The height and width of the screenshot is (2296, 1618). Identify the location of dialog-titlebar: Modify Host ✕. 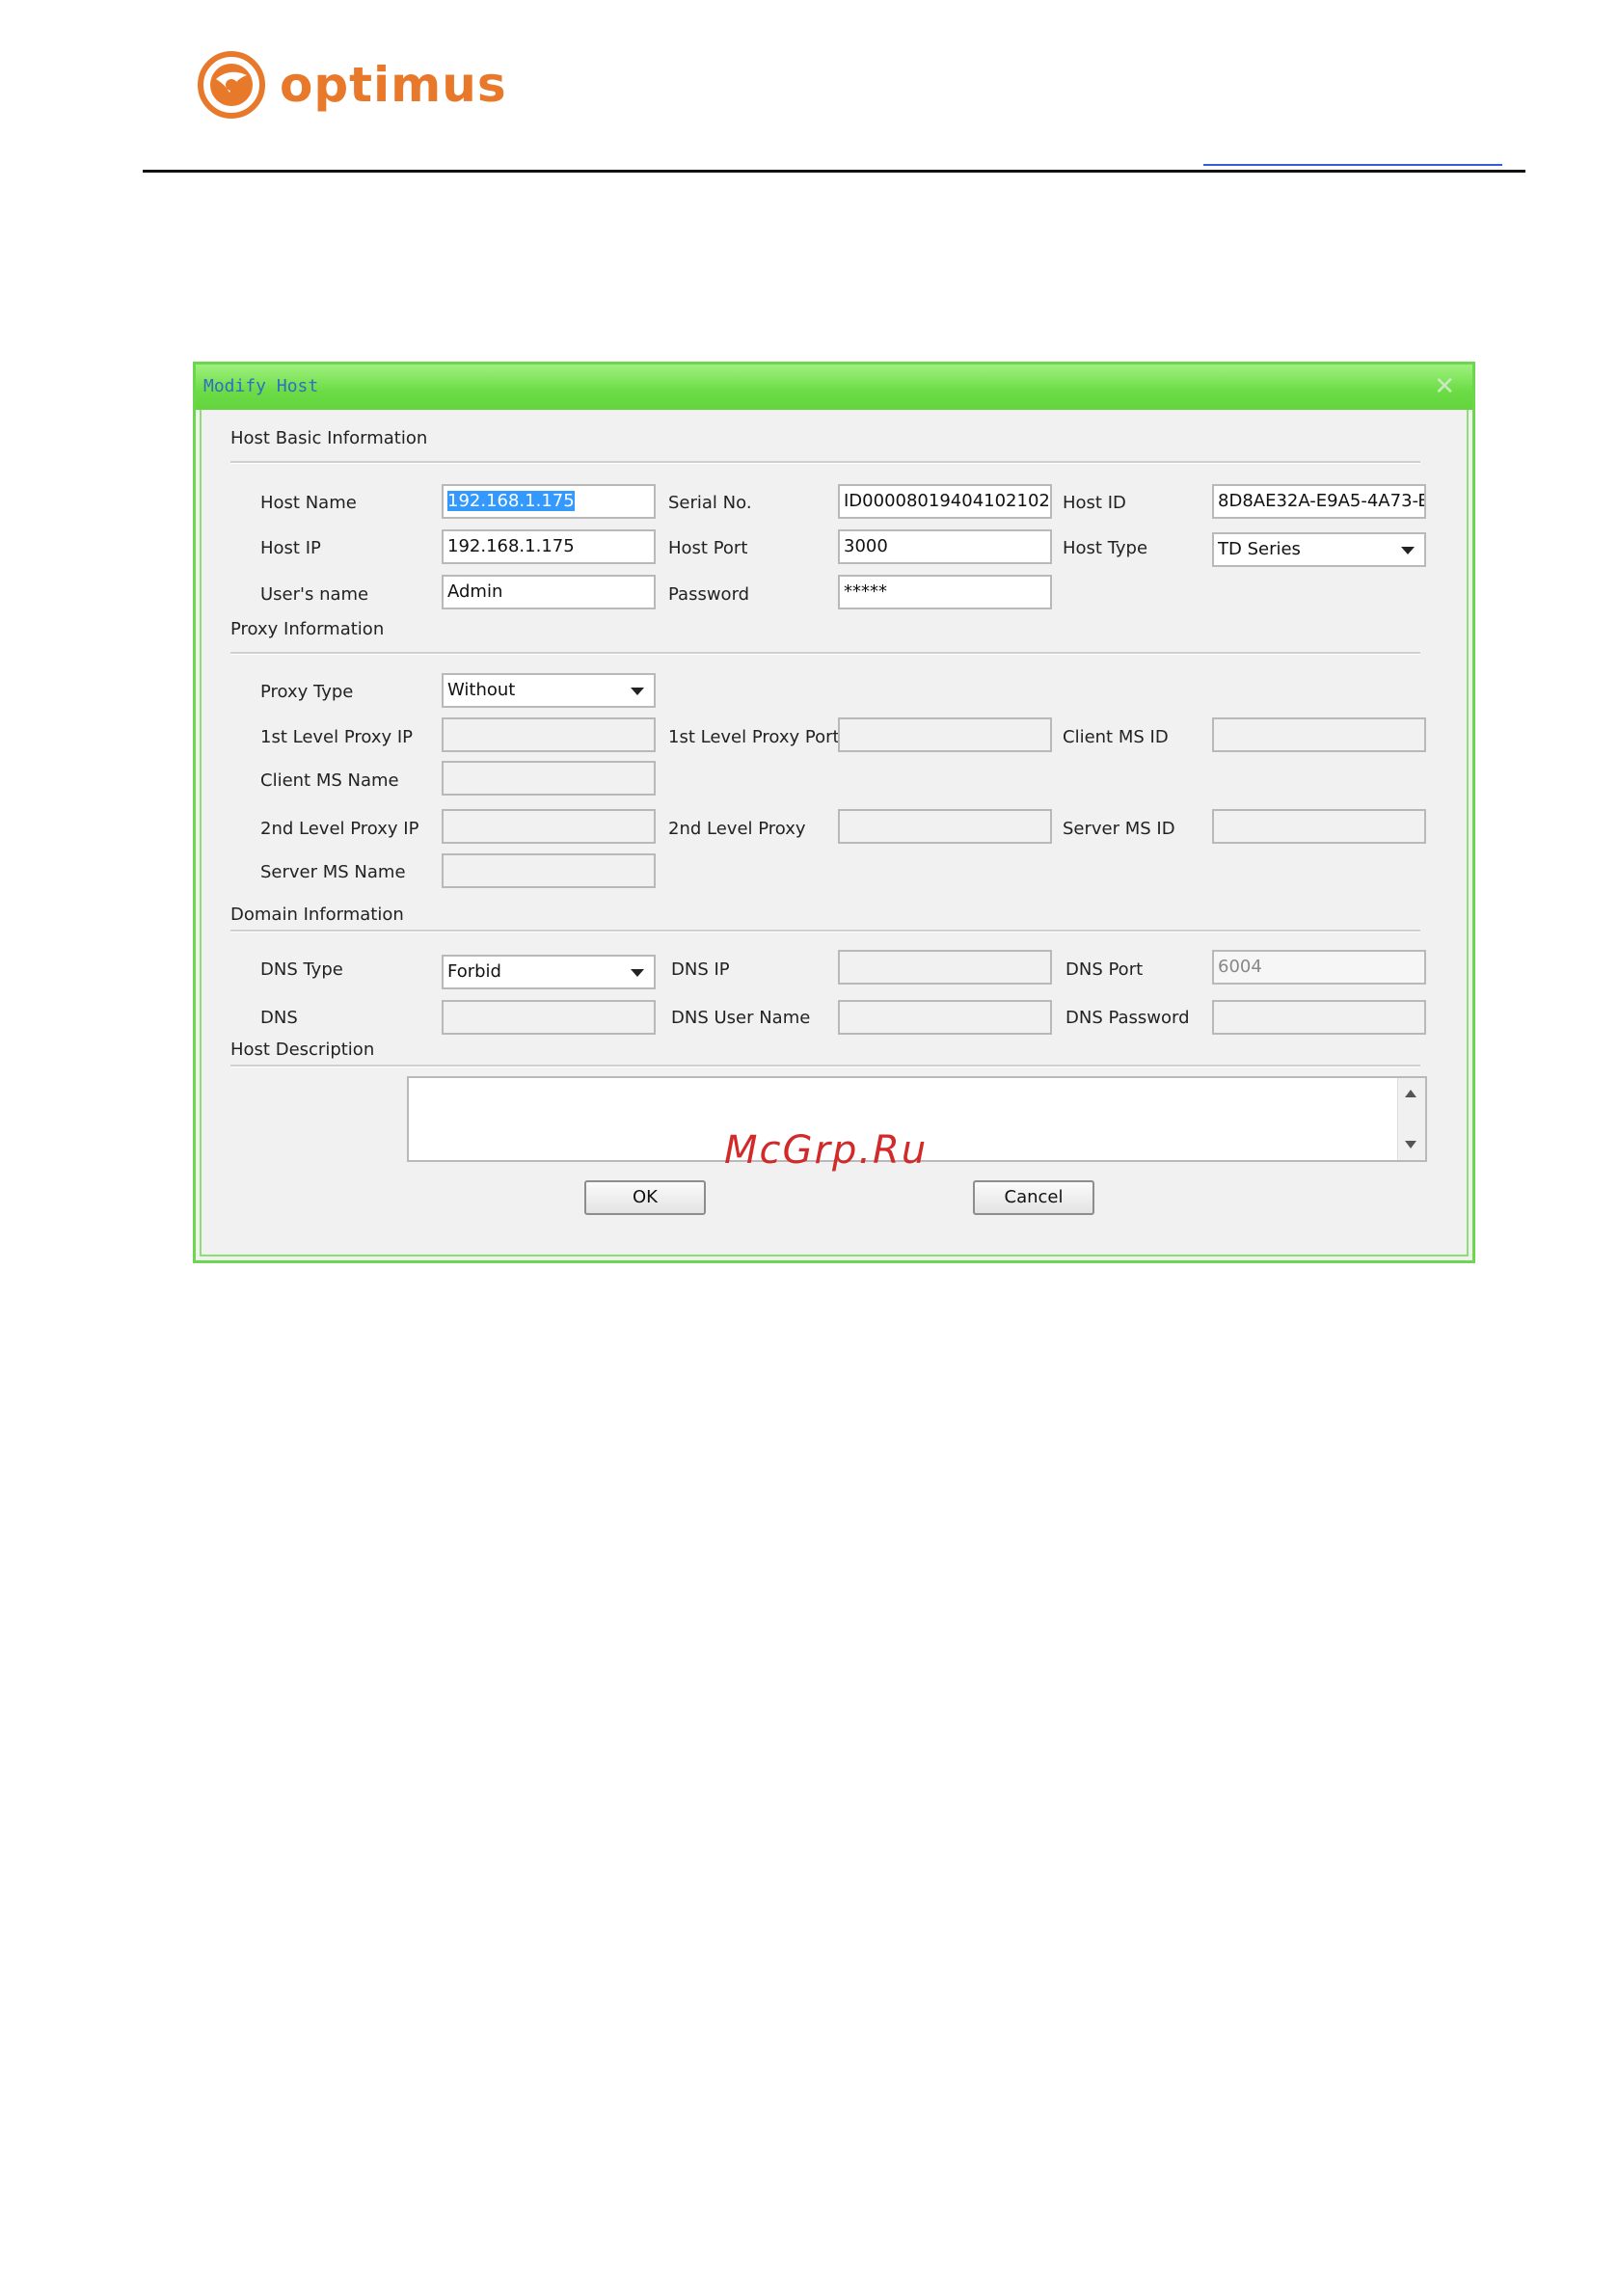
(834, 387).